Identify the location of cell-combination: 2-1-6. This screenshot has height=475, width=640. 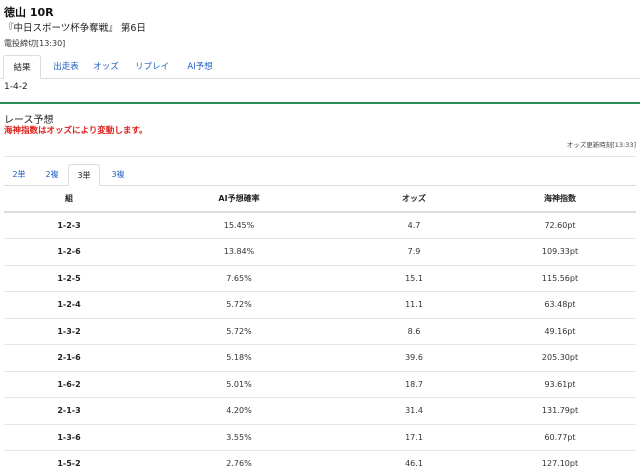
(69, 358).